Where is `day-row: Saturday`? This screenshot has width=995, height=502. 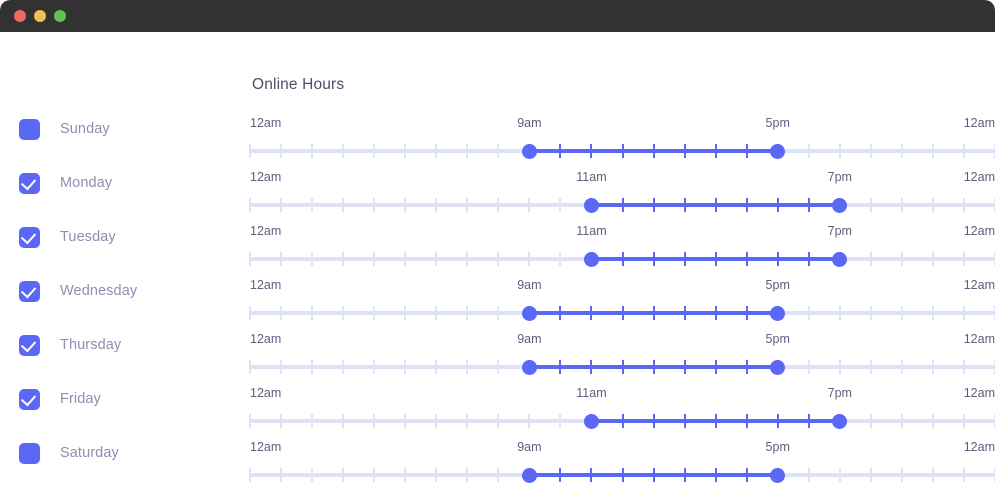 day-row: Saturday is located at coordinates (125, 453).